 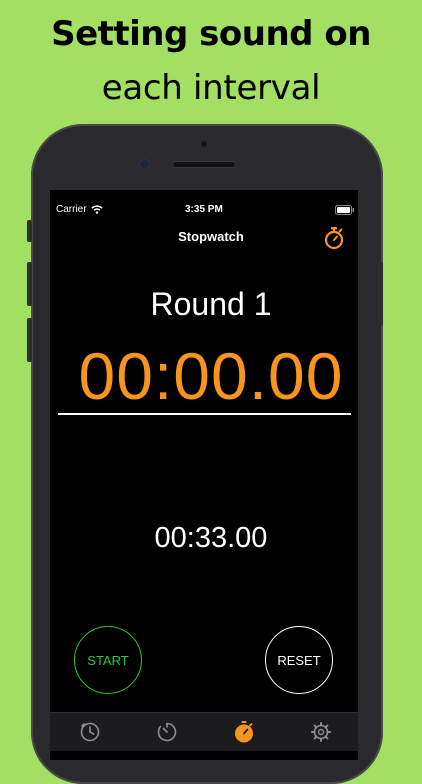 What do you see at coordinates (204, 144) in the screenshot?
I see `proximity-sensor` at bounding box center [204, 144].